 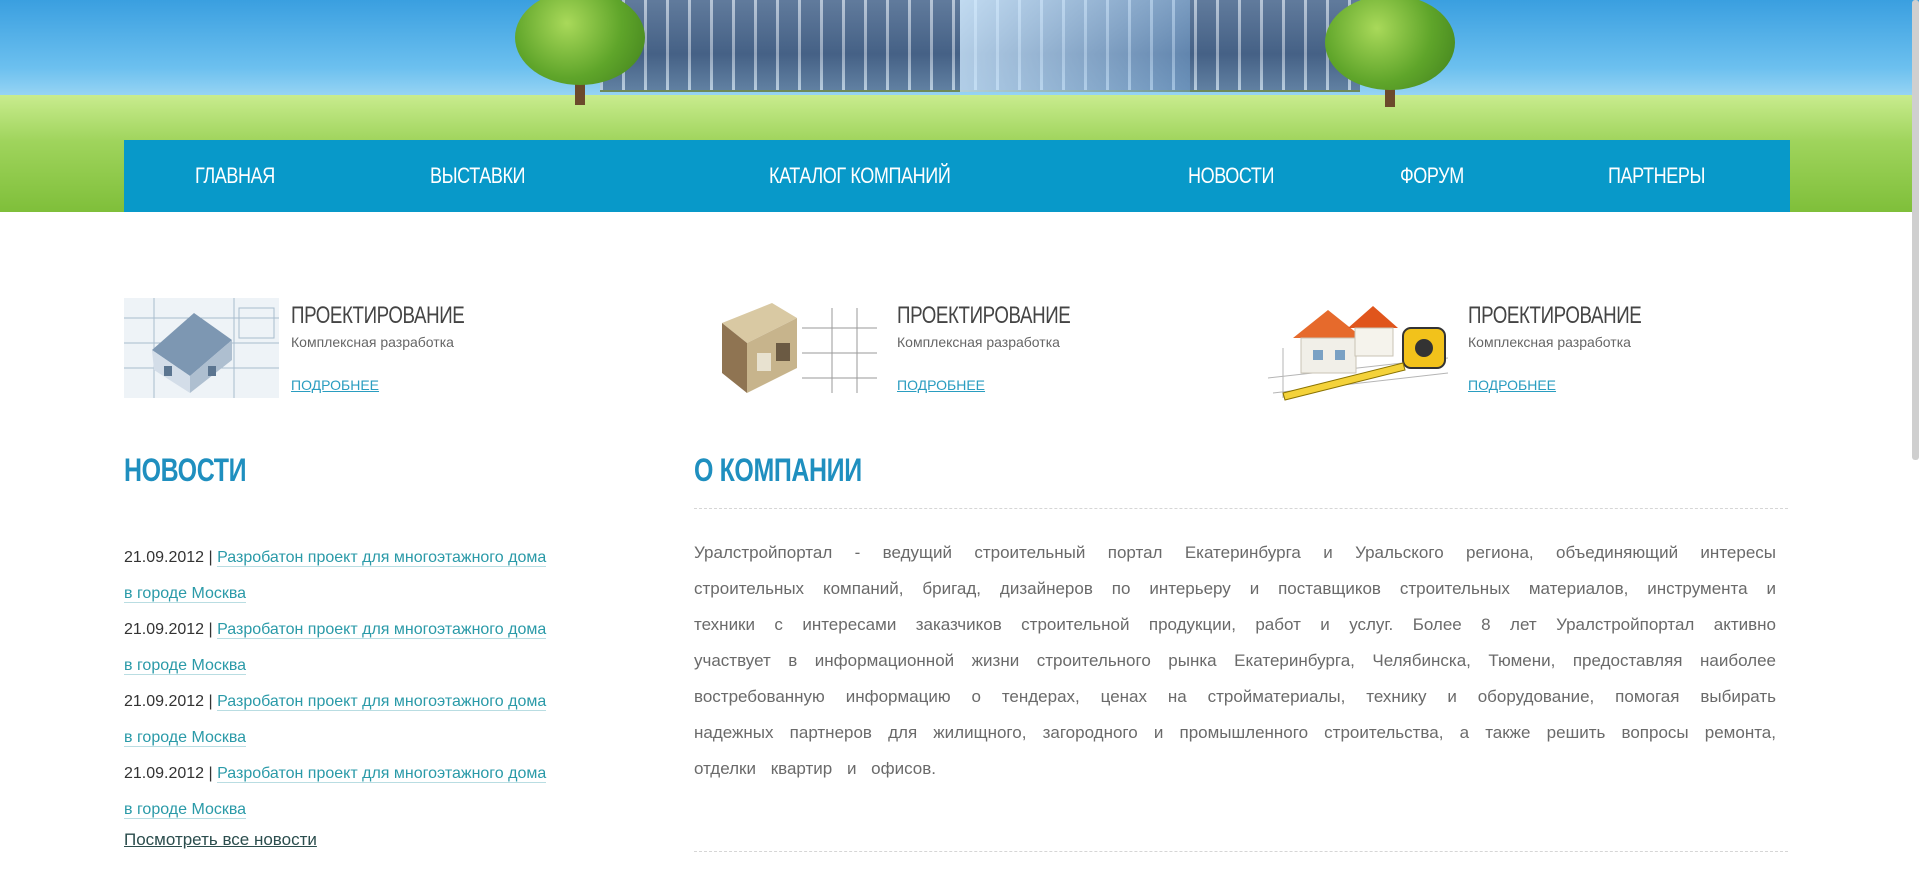 I want to click on house-blueprint-image, so click(x=201, y=348).